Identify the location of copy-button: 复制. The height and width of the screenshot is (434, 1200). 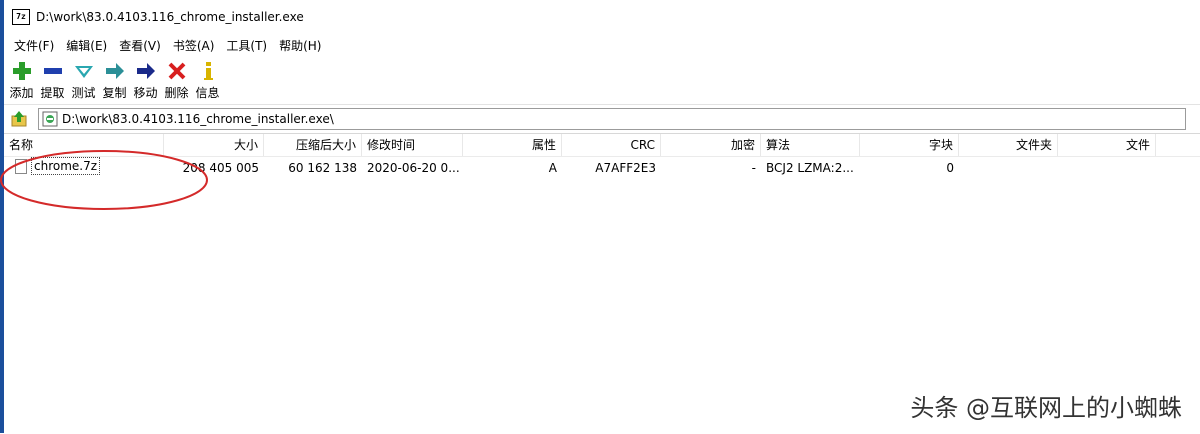
(114, 78).